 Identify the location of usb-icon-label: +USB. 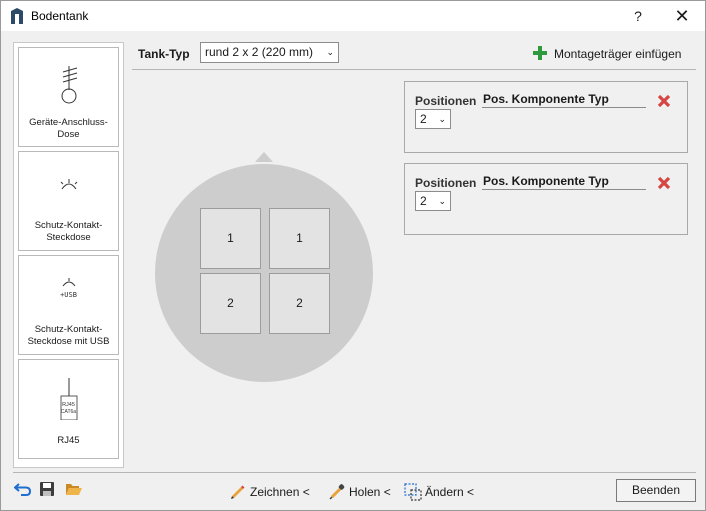
(68, 295).